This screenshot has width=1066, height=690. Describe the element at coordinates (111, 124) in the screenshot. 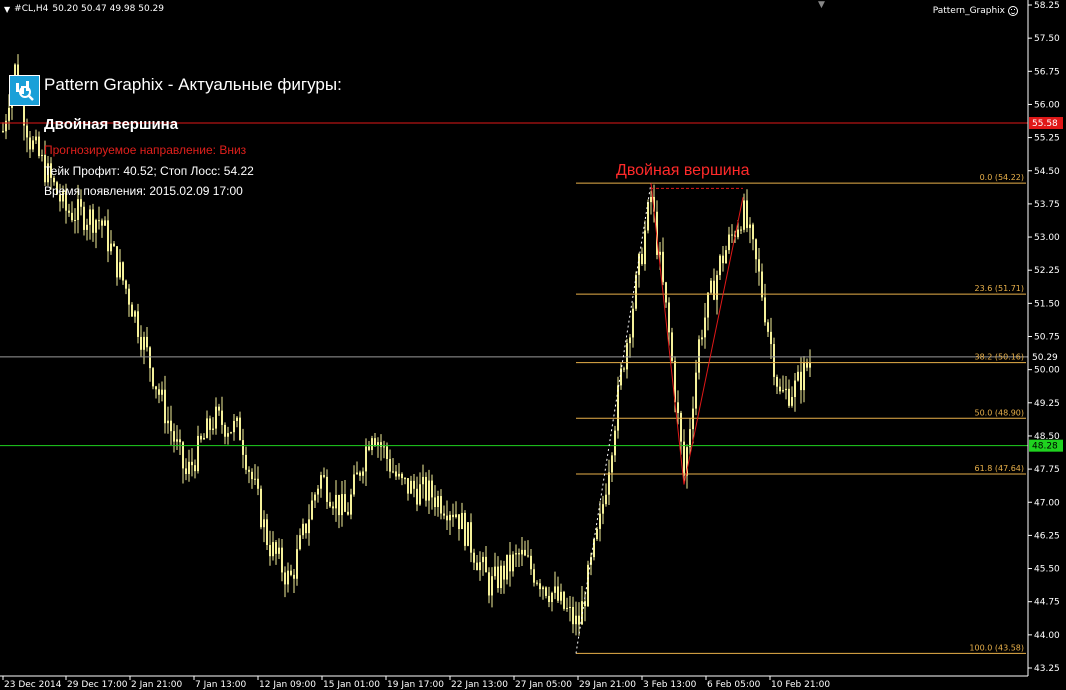

I see `overlay-pattern-name: Двойная вершина` at that location.